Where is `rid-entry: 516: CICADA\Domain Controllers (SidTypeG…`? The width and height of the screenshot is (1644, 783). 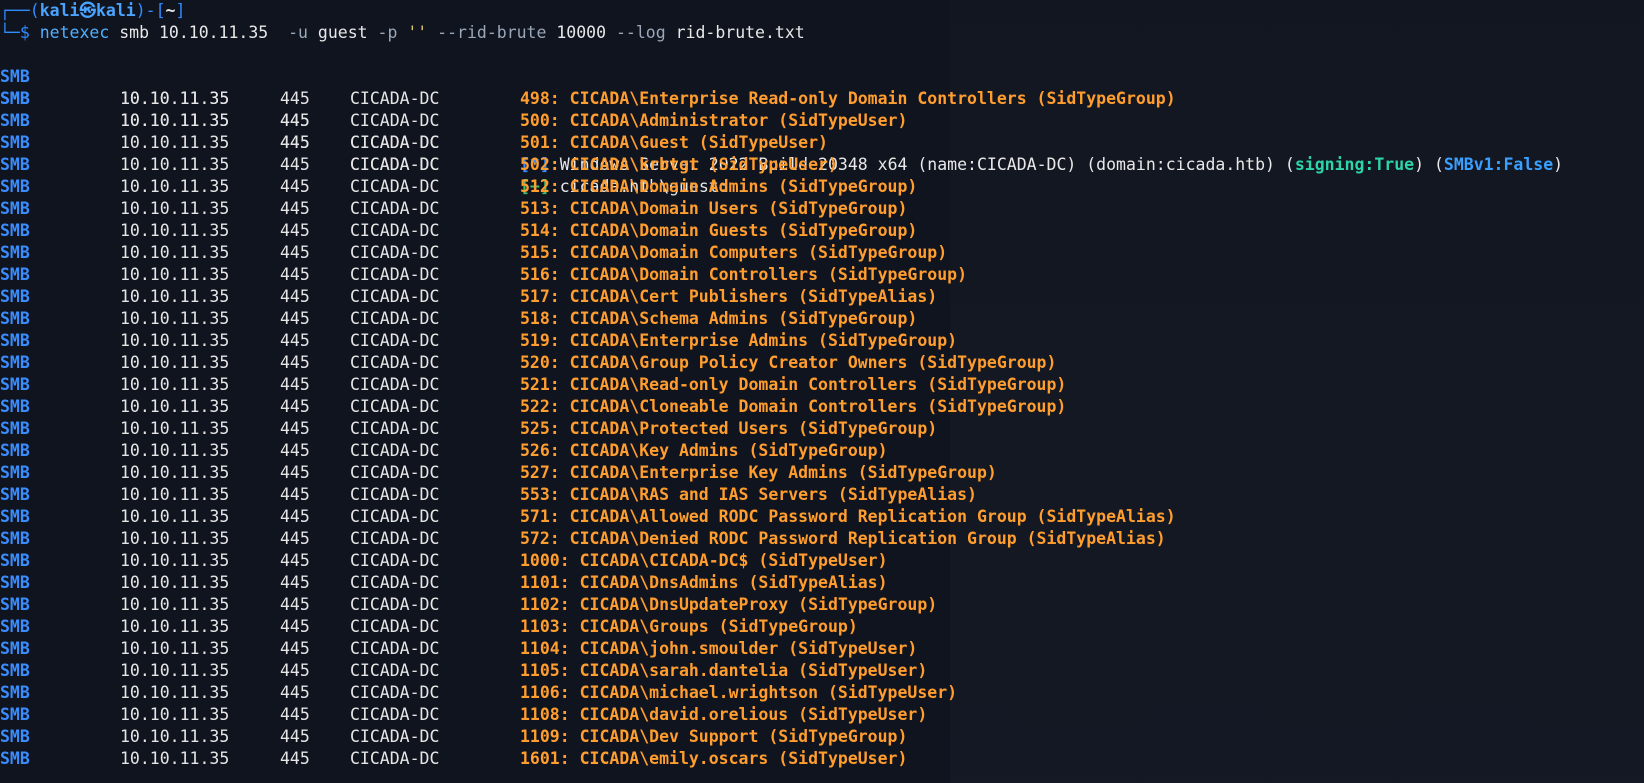
rid-entry: 516: CICADA\Domain Controllers (SidTypeG… is located at coordinates (744, 274).